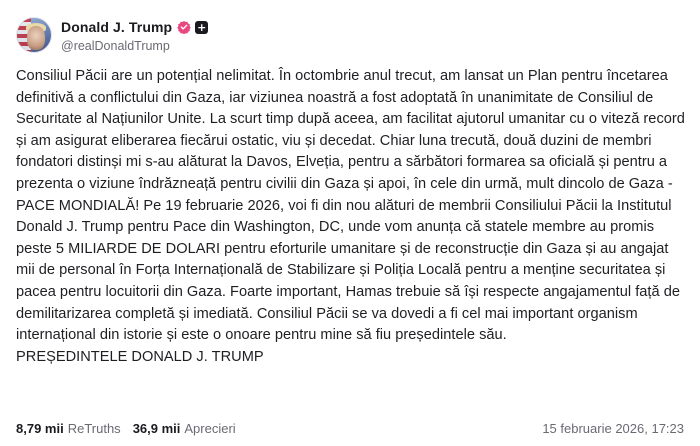 The image size is (700, 446). What do you see at coordinates (134, 46) in the screenshot?
I see `author-handle: @realDonaldTrump` at bounding box center [134, 46].